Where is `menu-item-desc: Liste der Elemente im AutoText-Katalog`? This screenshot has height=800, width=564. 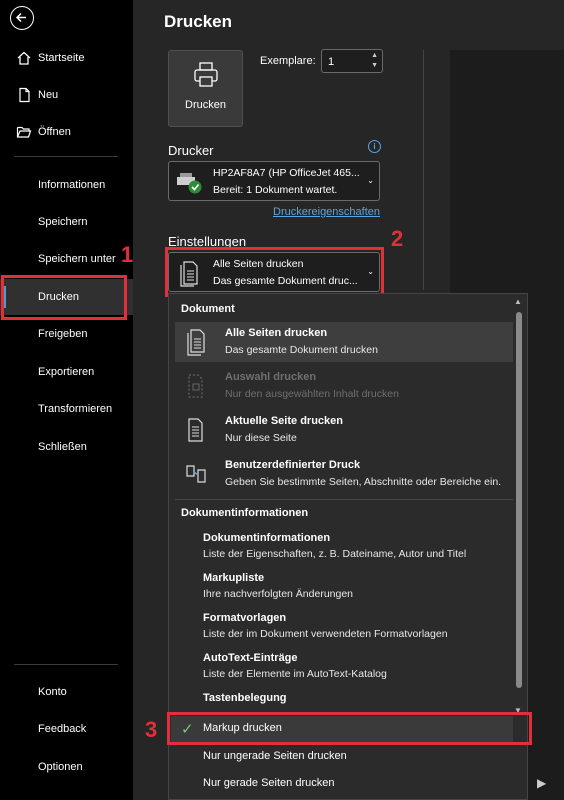 menu-item-desc: Liste der Elemente im AutoText-Katalog is located at coordinates (295, 674).